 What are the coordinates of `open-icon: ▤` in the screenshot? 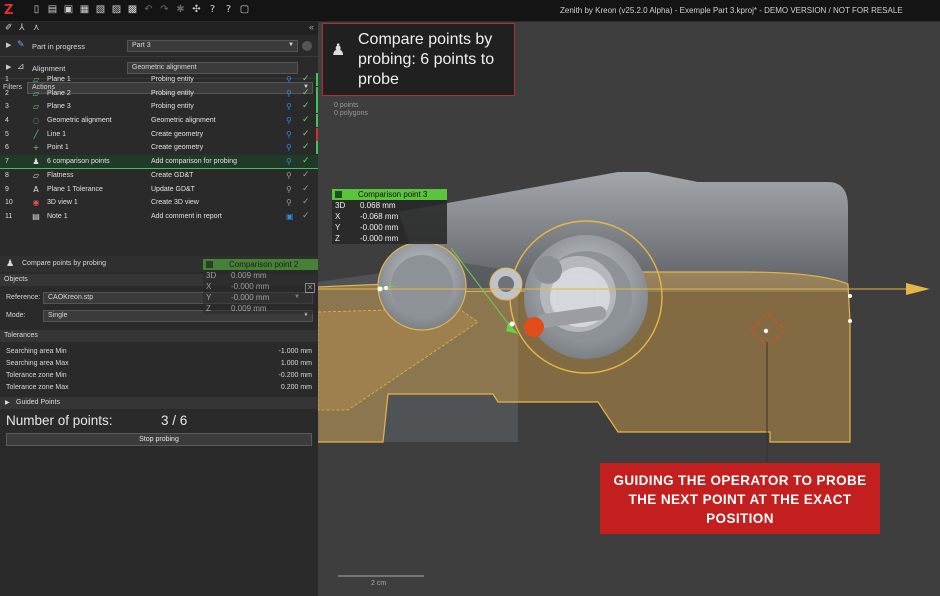 It's located at (52, 10).